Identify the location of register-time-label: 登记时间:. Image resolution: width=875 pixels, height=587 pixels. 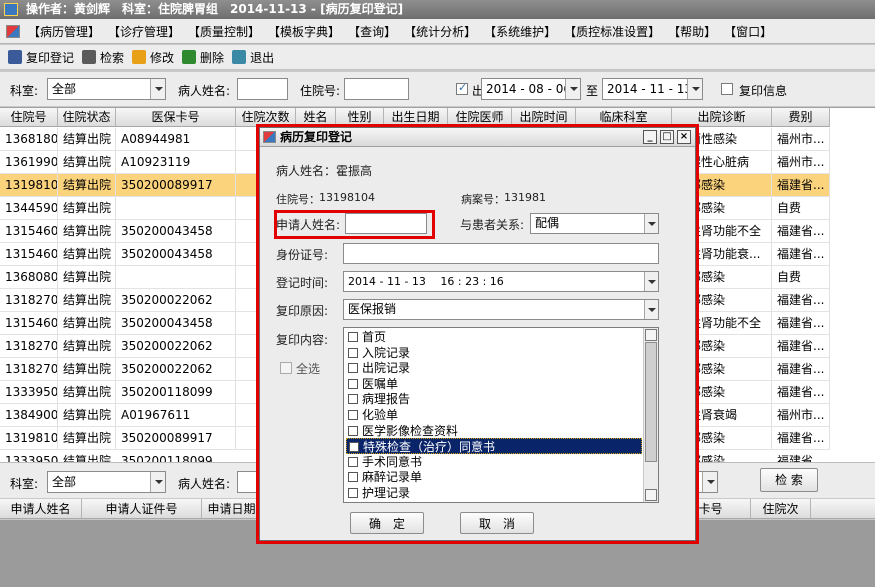
(302, 283).